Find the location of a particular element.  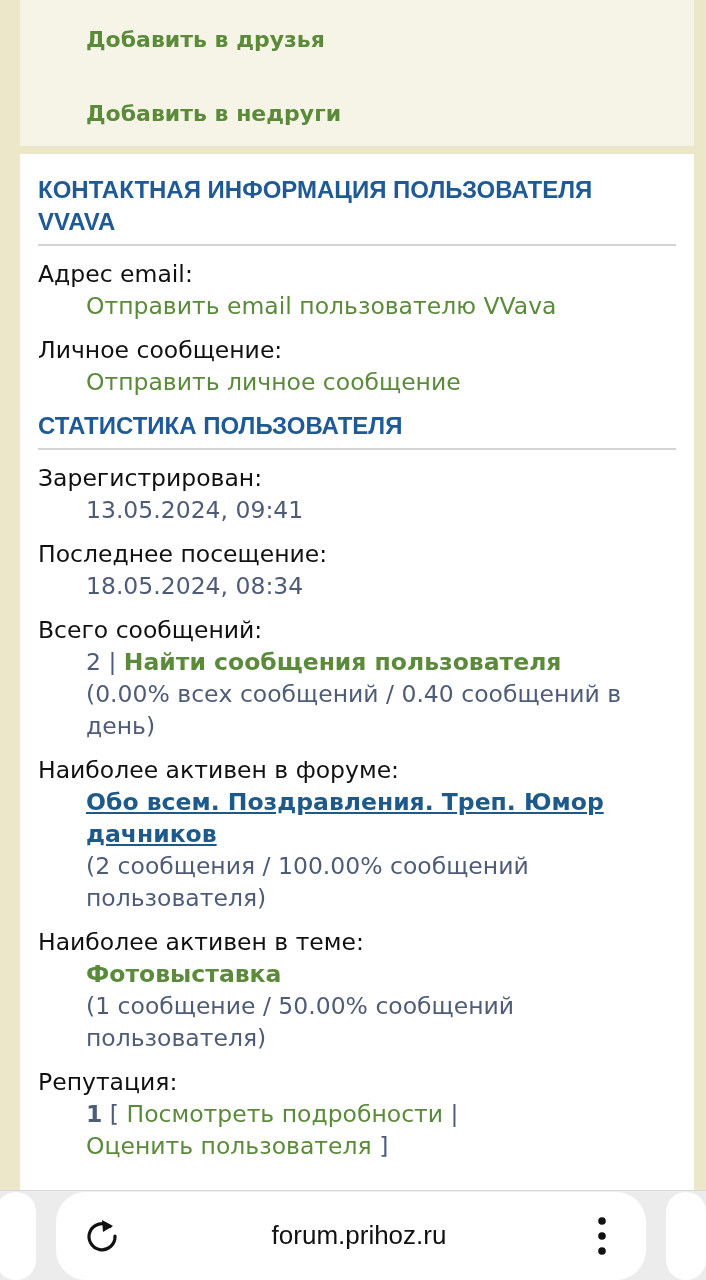

field-value: 1 is located at coordinates (94, 1114).